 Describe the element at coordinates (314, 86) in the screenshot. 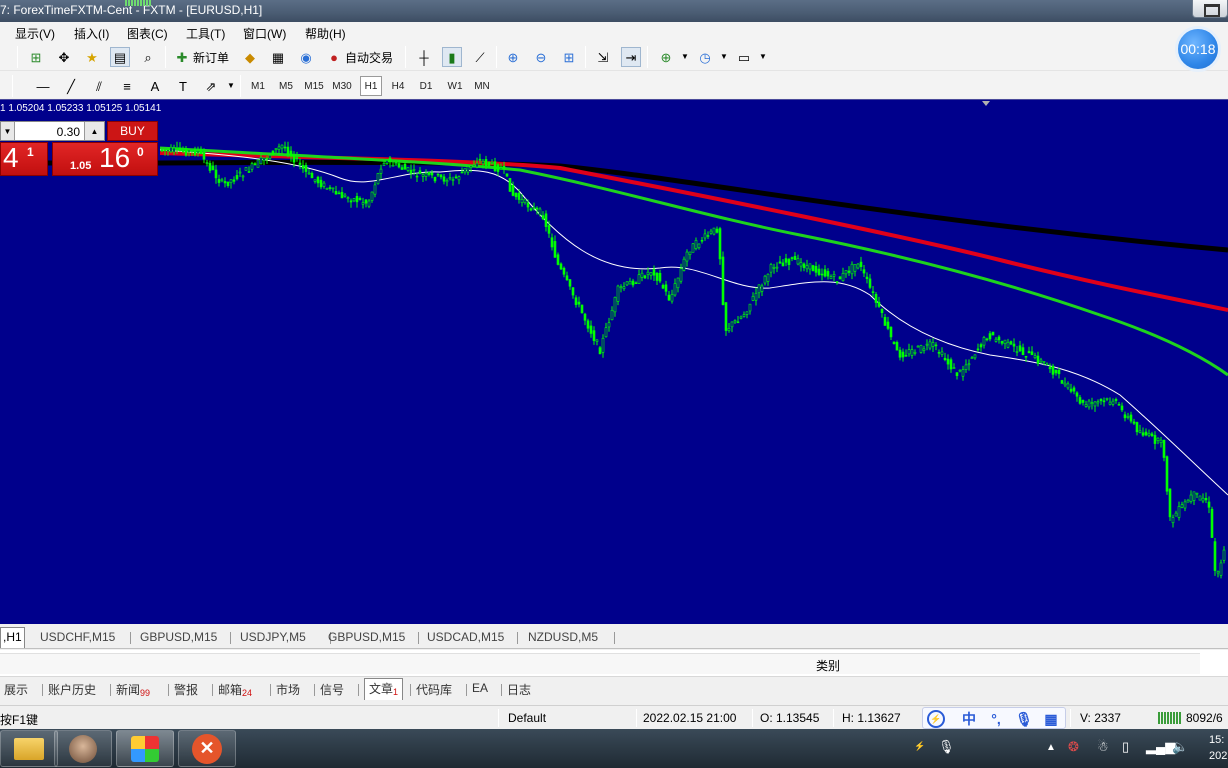

I see `timeframe-m15: M15` at that location.